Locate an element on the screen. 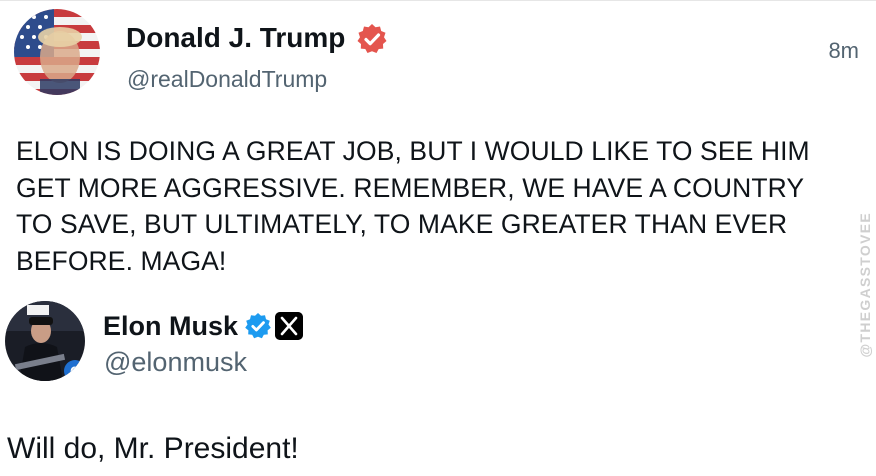 The width and height of the screenshot is (876, 476). avatar is located at coordinates (57, 52).